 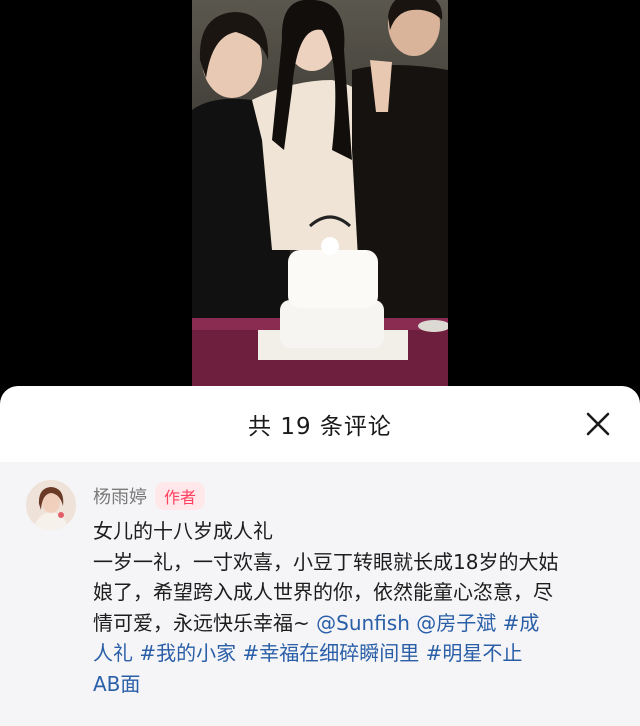 I want to click on mention-link-sunfish: @Sunfish, so click(x=363, y=623).